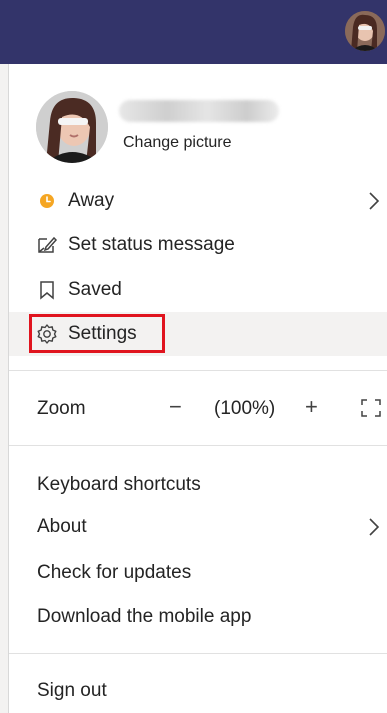  Describe the element at coordinates (91, 200) in the screenshot. I see `status-label: Away` at that location.